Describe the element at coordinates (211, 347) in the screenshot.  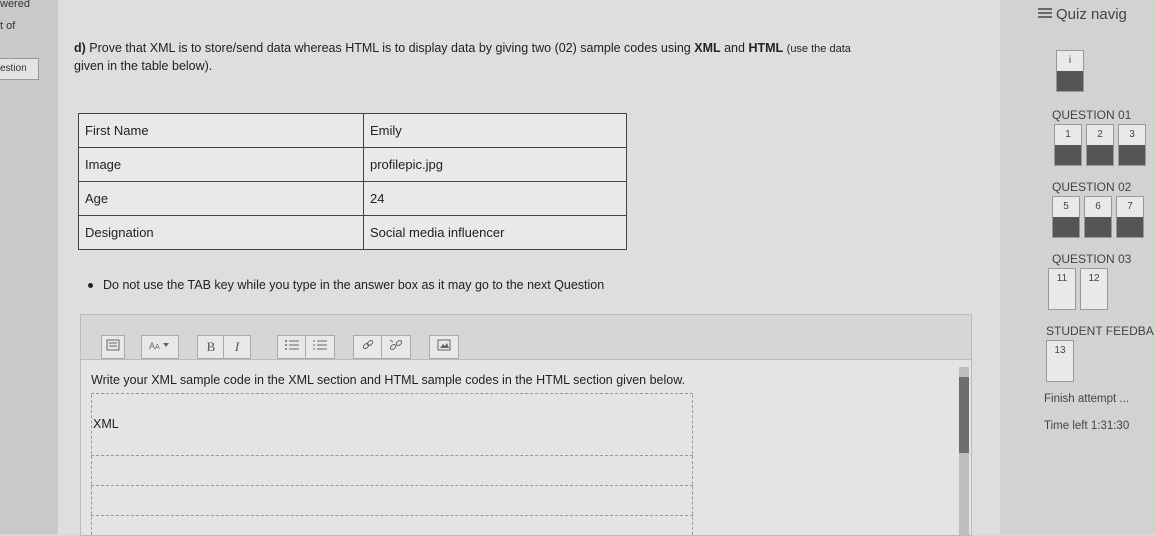
I see `bold-button: B` at that location.